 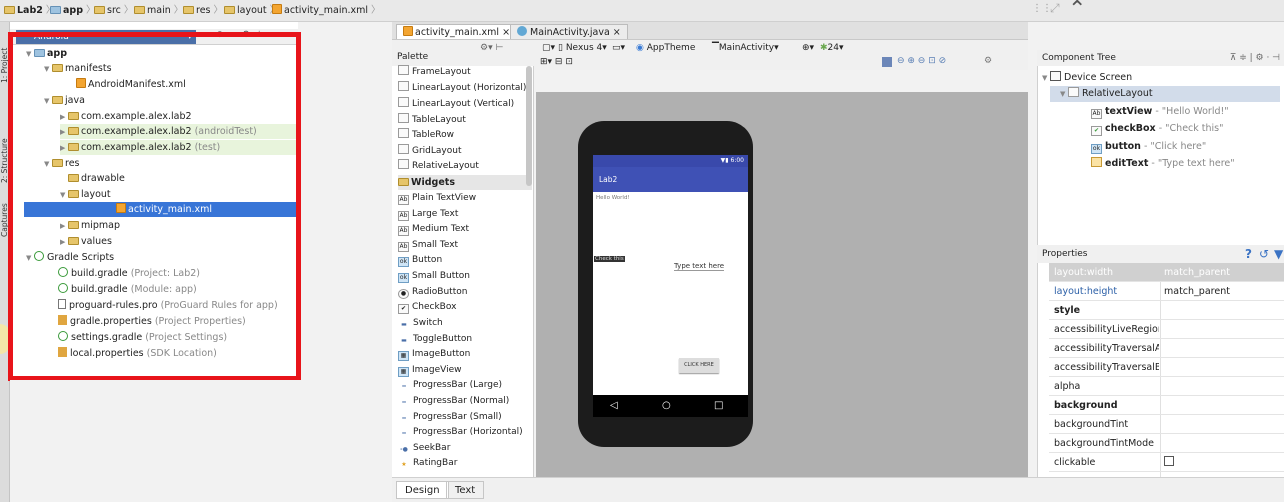 I want to click on property-row: background, so click(x=1166, y=405).